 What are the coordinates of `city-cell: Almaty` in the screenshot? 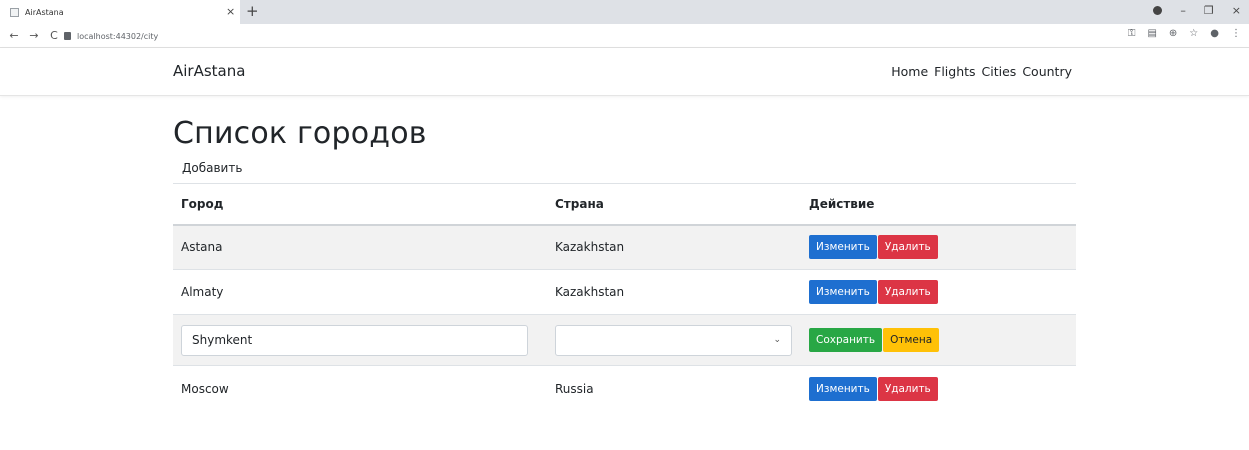 It's located at (360, 292).